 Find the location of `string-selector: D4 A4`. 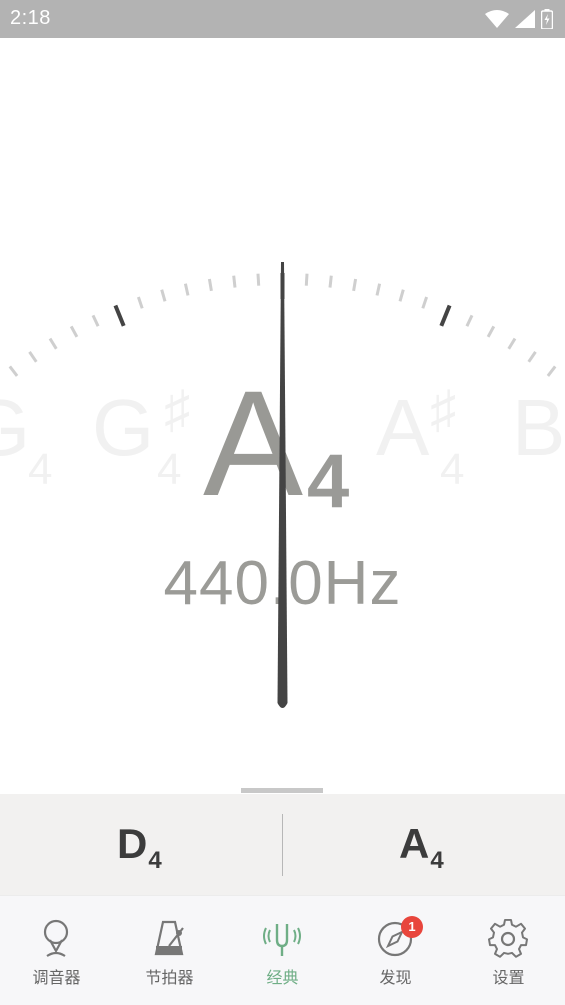

string-selector: D4 A4 is located at coordinates (282, 844).